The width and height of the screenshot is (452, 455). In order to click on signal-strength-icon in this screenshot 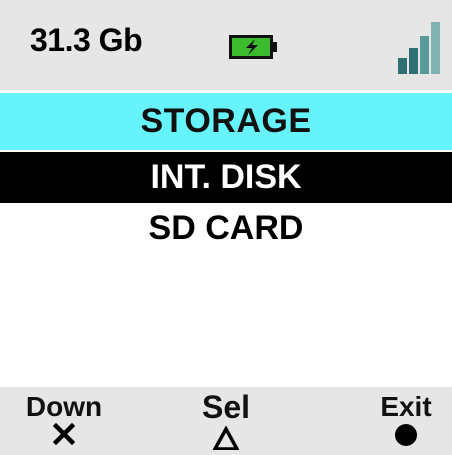, I will do `click(419, 48)`.